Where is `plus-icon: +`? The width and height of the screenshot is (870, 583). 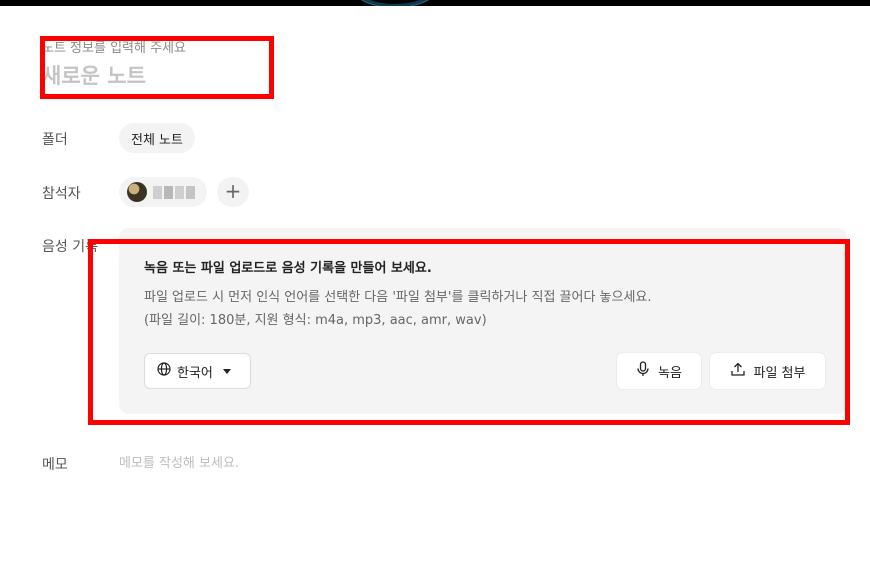 plus-icon: + is located at coordinates (233, 191).